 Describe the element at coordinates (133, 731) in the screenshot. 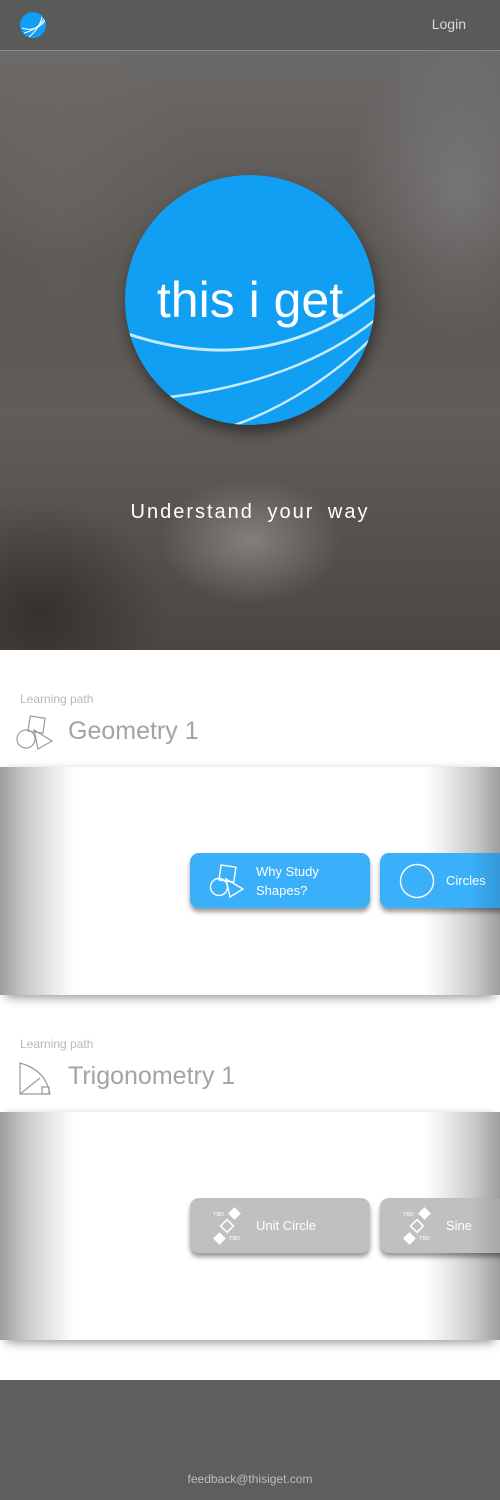

I see `learning-path-title: Geometry 1` at that location.